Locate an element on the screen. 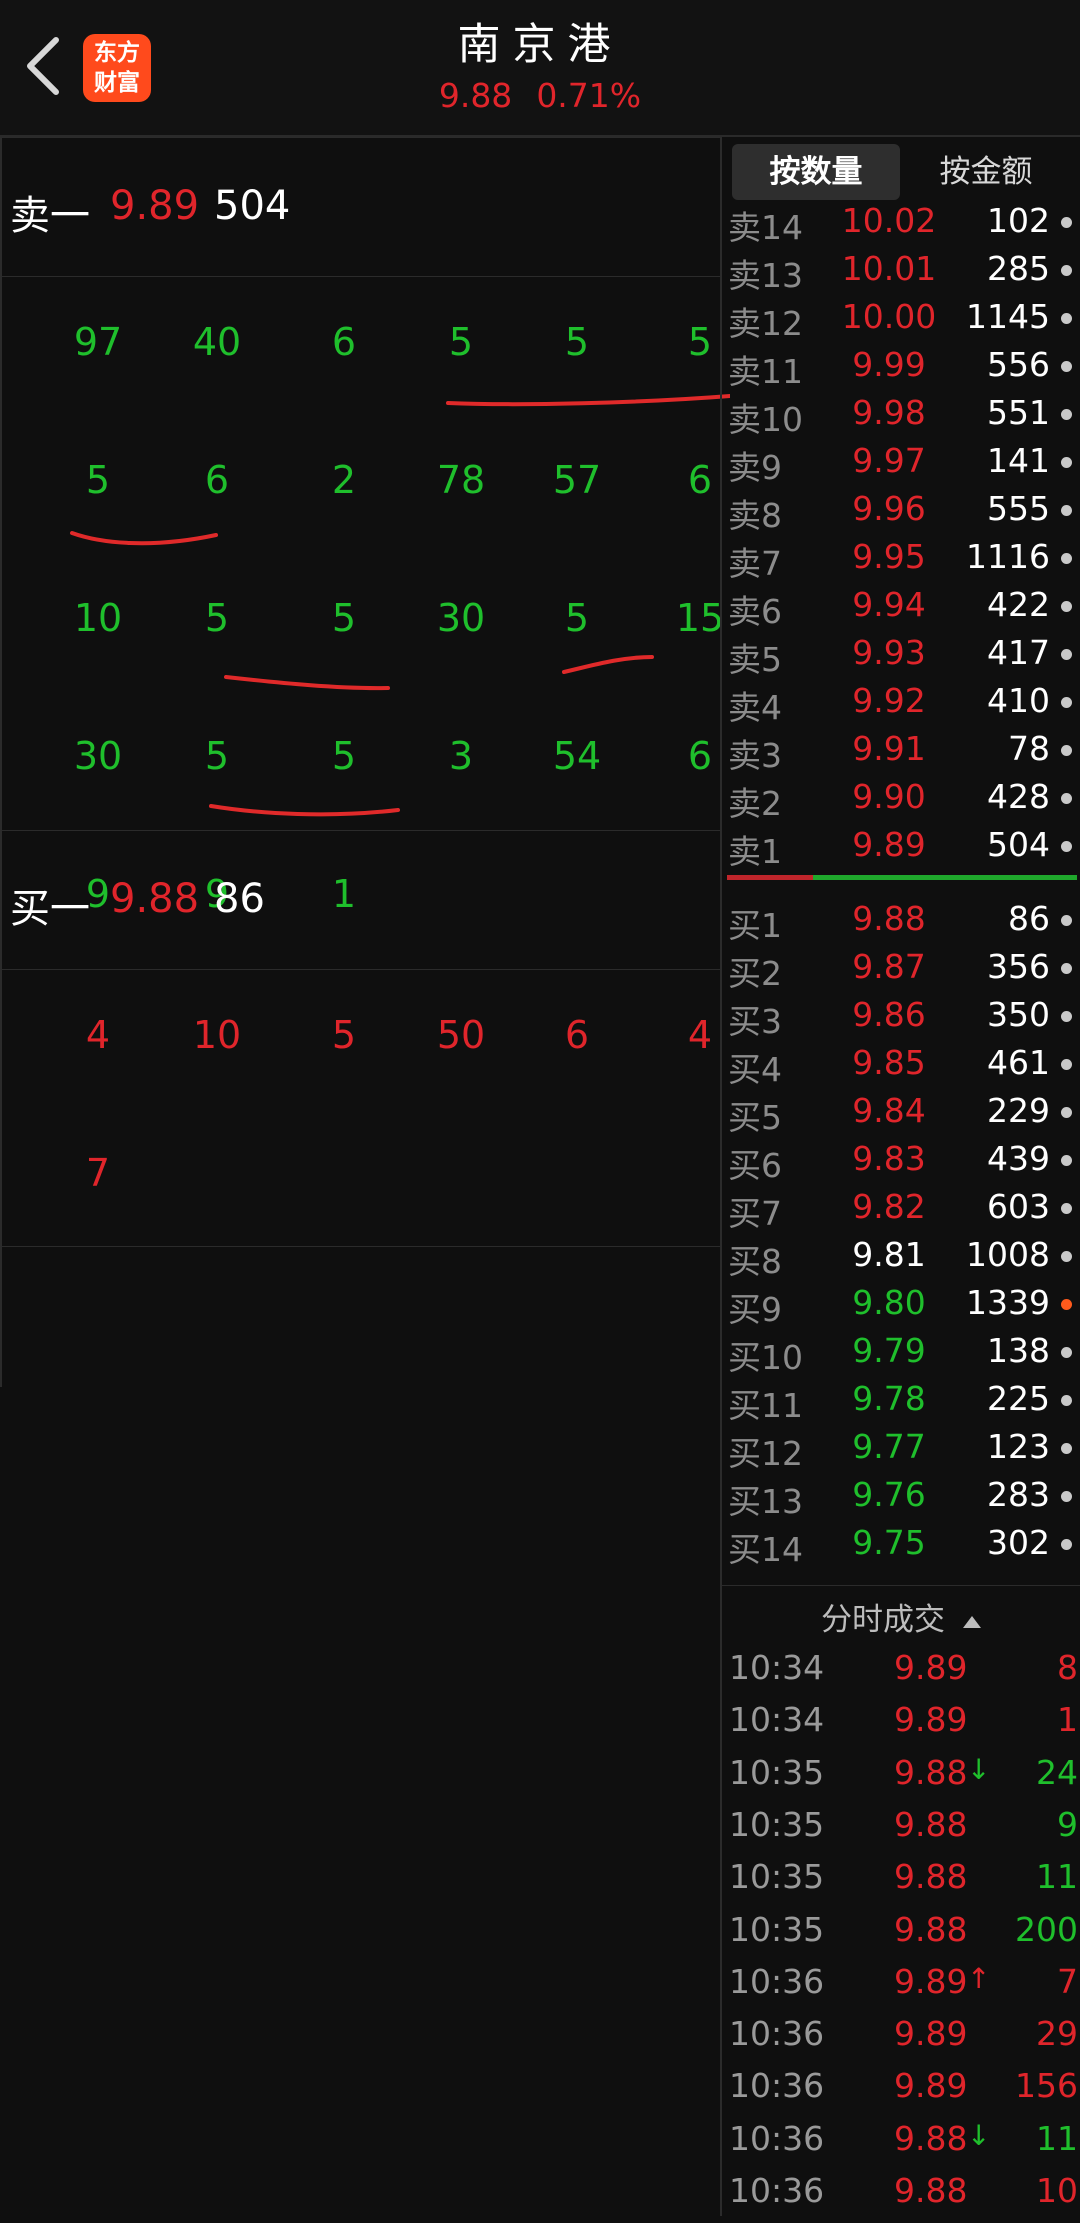 The image size is (1080, 2223). bid-ask-ratio-bar is located at coordinates (902, 877).